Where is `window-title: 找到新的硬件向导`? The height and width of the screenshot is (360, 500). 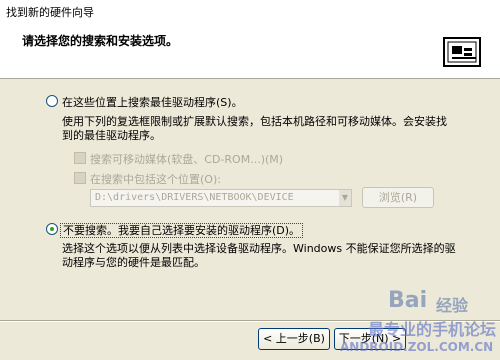
window-title: 找到新的硬件向导 is located at coordinates (50, 12).